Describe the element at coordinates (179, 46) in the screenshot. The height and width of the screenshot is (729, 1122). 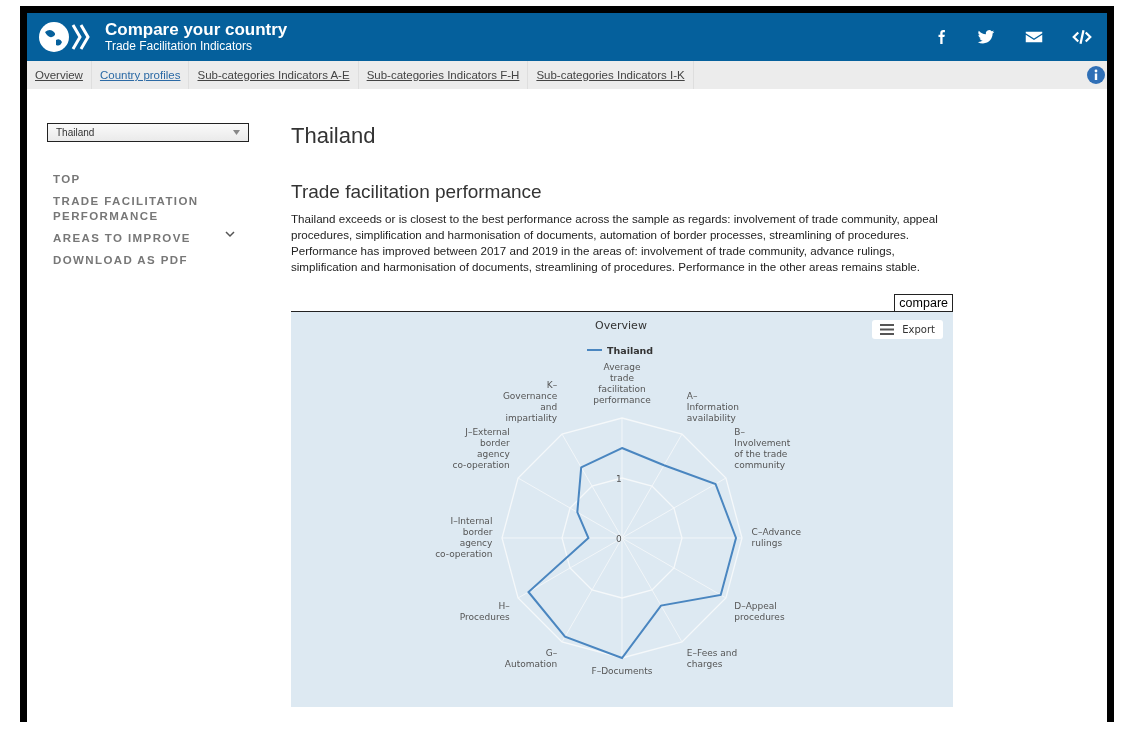
I see `app-subtitle: Trade Facilitation Indicators` at that location.